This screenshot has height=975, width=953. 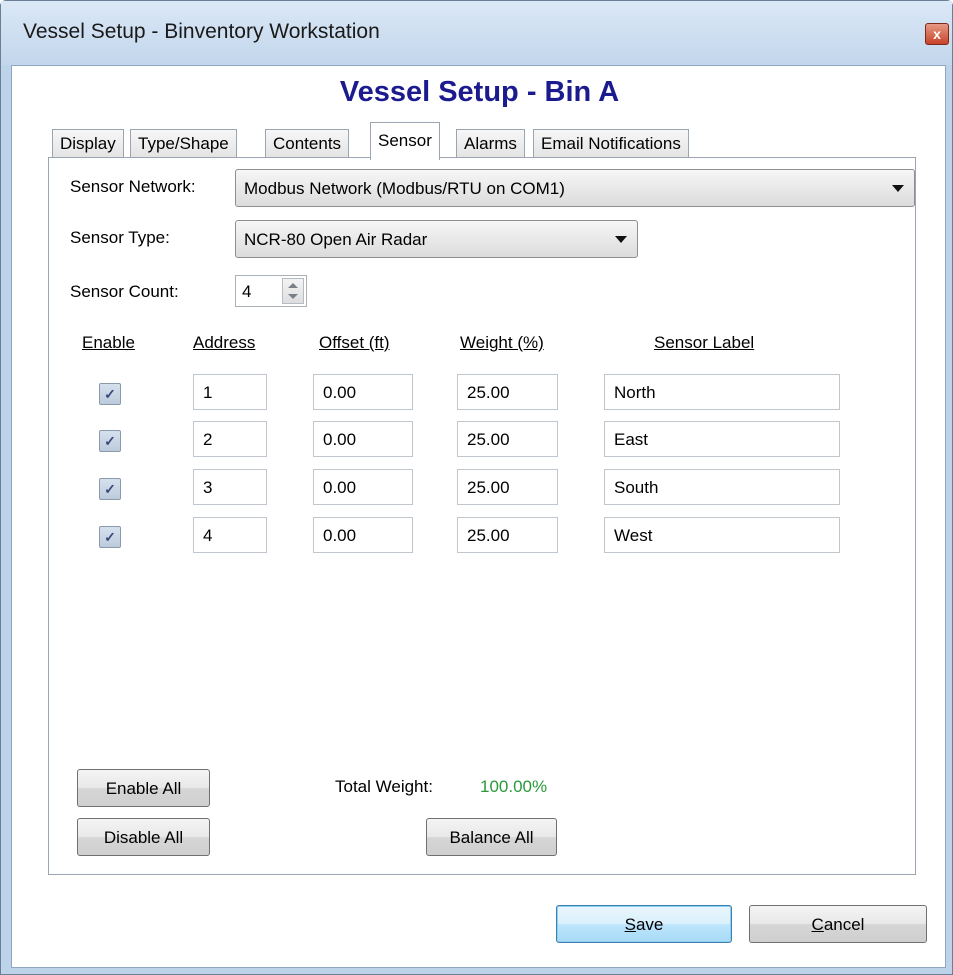 I want to click on title-bar: Vessel Setup - Binventory Workstation x, so click(x=476, y=33).